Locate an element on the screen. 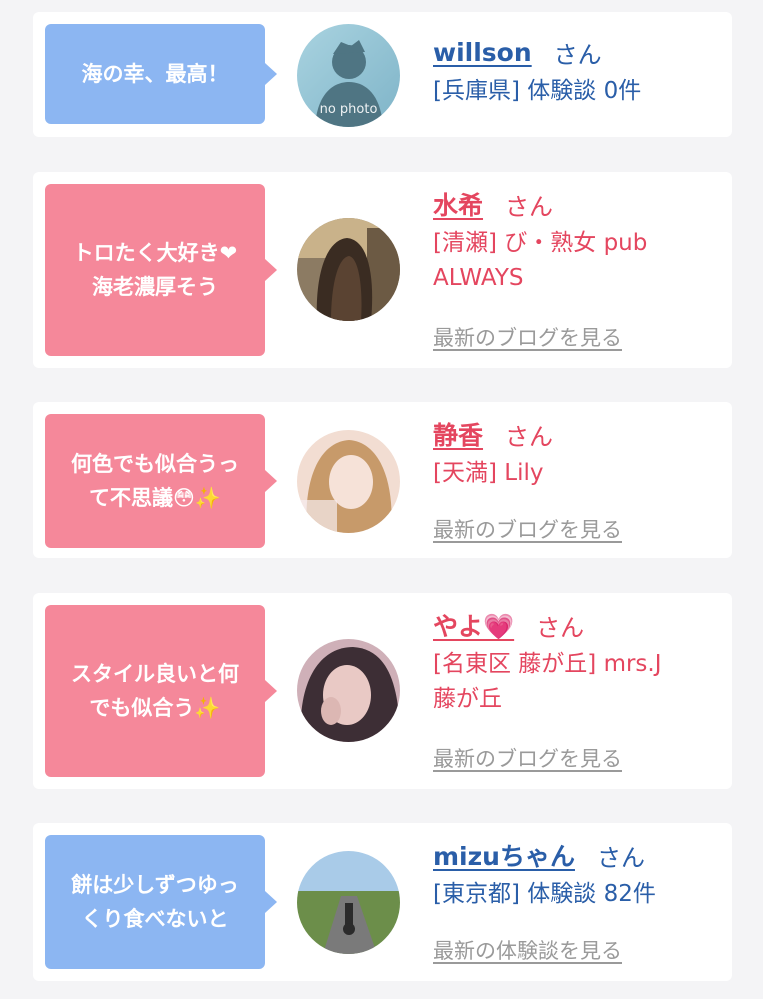 Image resolution: width=763 pixels, height=999 pixels. comment-bubble: スタイル良いと何 でも似合う✨ is located at coordinates (161, 691).